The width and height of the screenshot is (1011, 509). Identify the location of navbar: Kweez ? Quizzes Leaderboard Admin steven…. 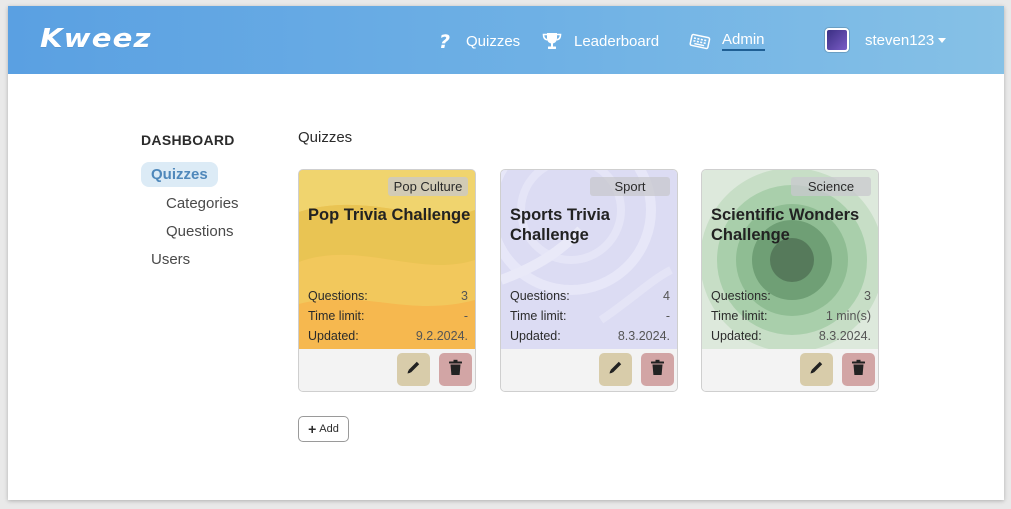
(506, 40).